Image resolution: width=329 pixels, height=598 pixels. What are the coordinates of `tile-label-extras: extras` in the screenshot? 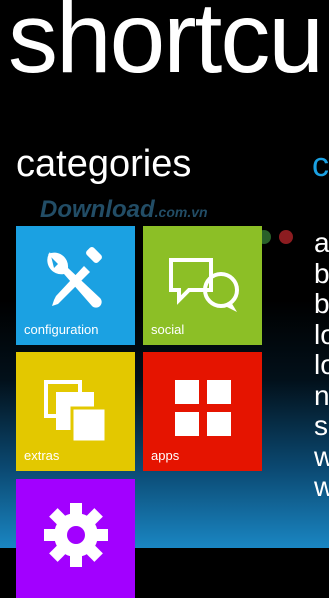 It's located at (42, 455).